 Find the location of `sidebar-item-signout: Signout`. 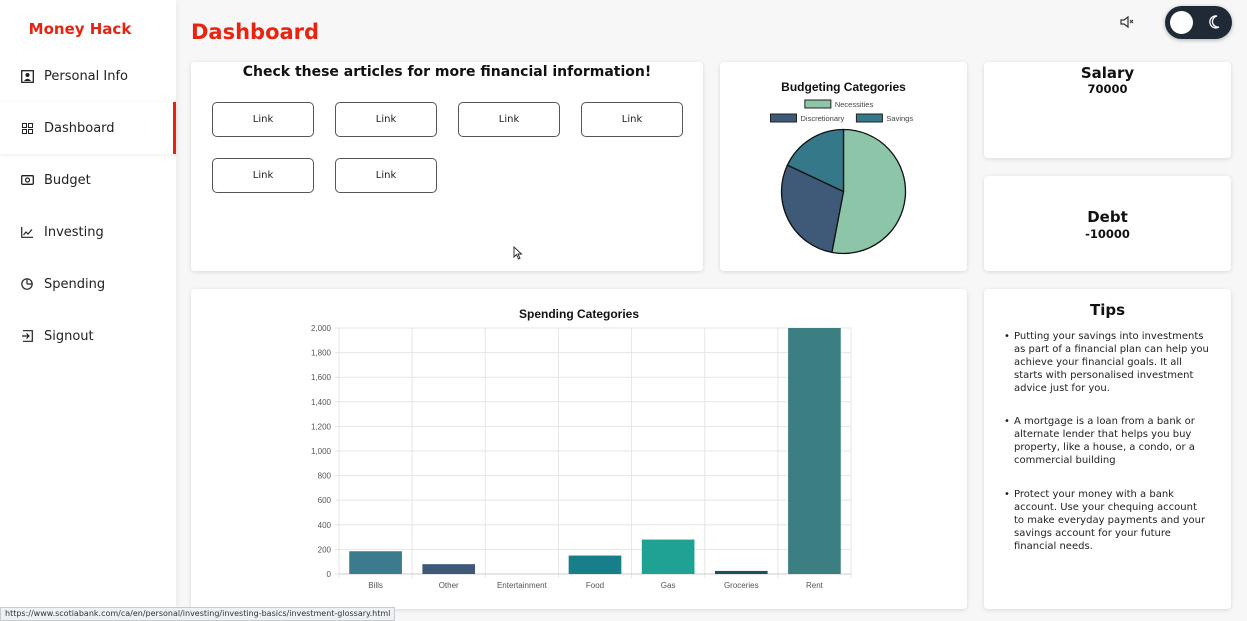

sidebar-item-signout: Signout is located at coordinates (88, 336).